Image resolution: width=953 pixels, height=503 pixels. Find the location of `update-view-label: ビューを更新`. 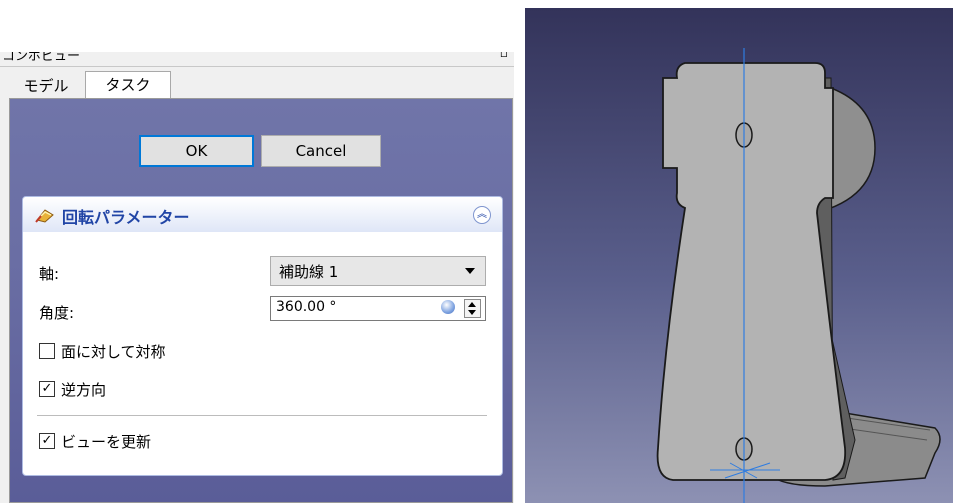

update-view-label: ビューを更新 is located at coordinates (106, 442).